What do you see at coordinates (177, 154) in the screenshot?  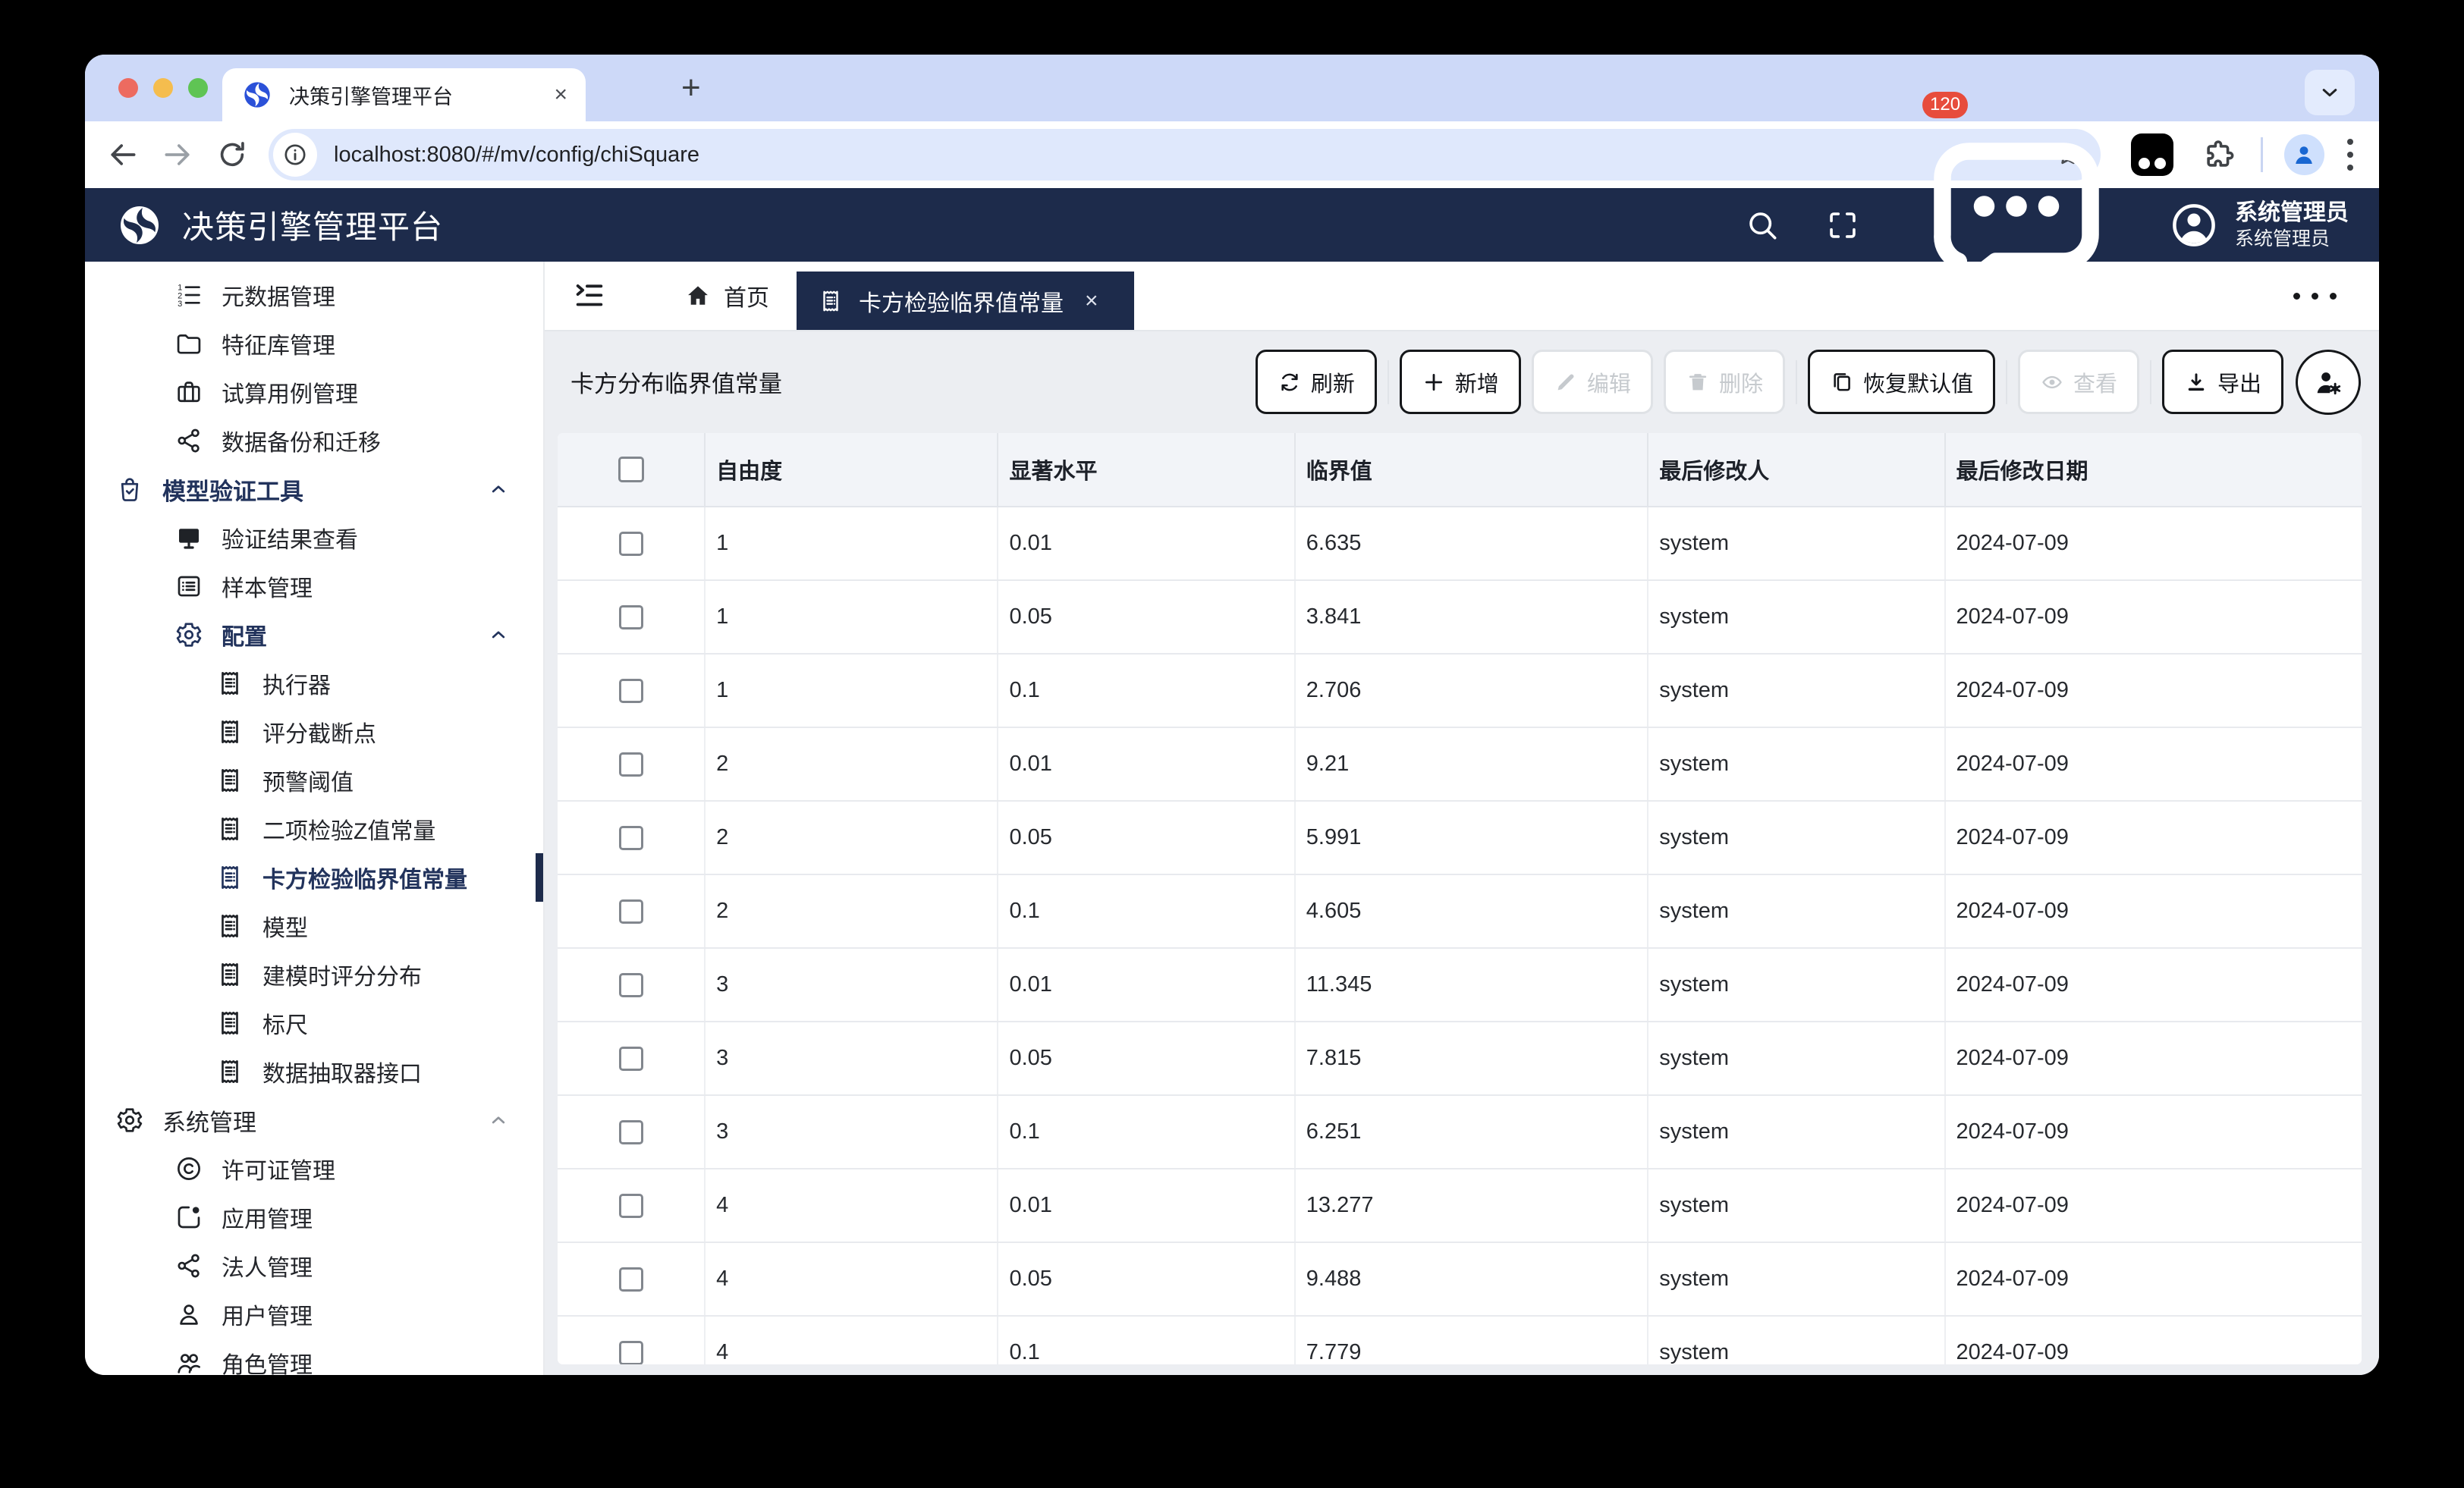 I see `forward-button` at bounding box center [177, 154].